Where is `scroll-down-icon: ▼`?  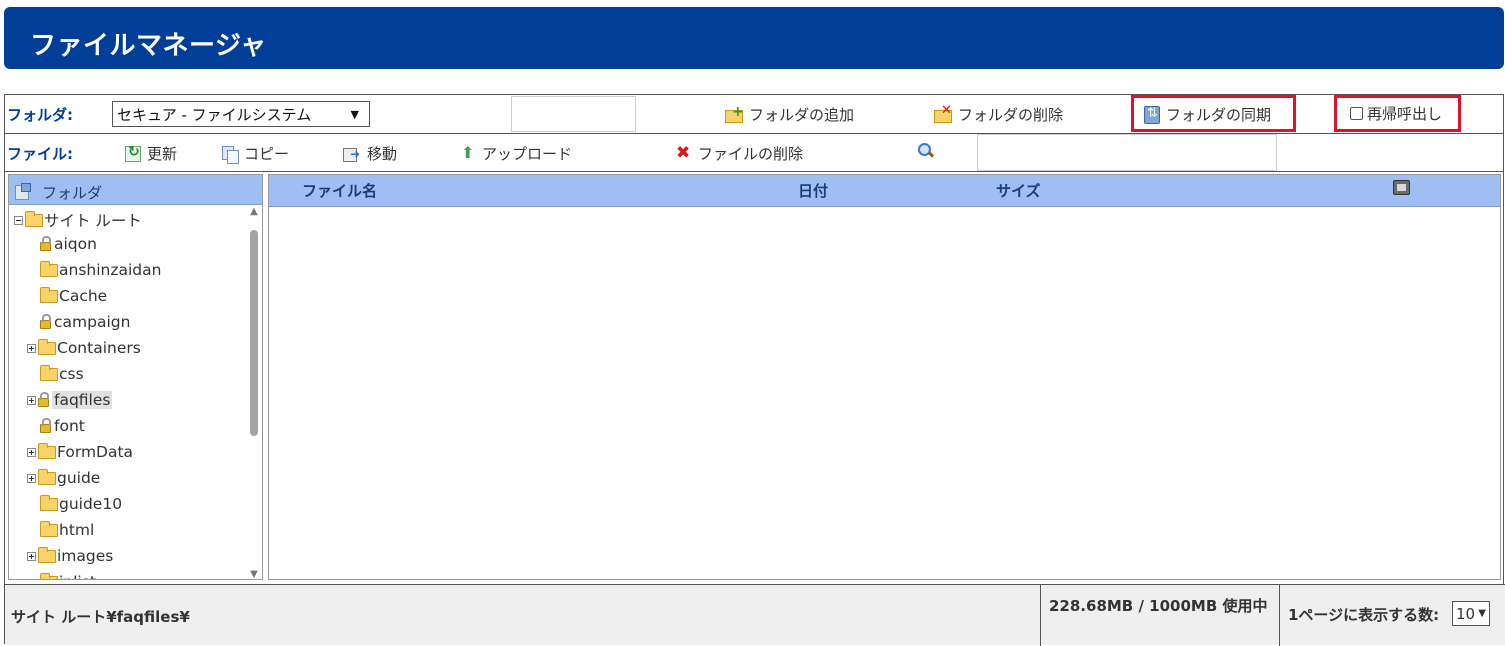
scroll-down-icon: ▼ is located at coordinates (254, 574).